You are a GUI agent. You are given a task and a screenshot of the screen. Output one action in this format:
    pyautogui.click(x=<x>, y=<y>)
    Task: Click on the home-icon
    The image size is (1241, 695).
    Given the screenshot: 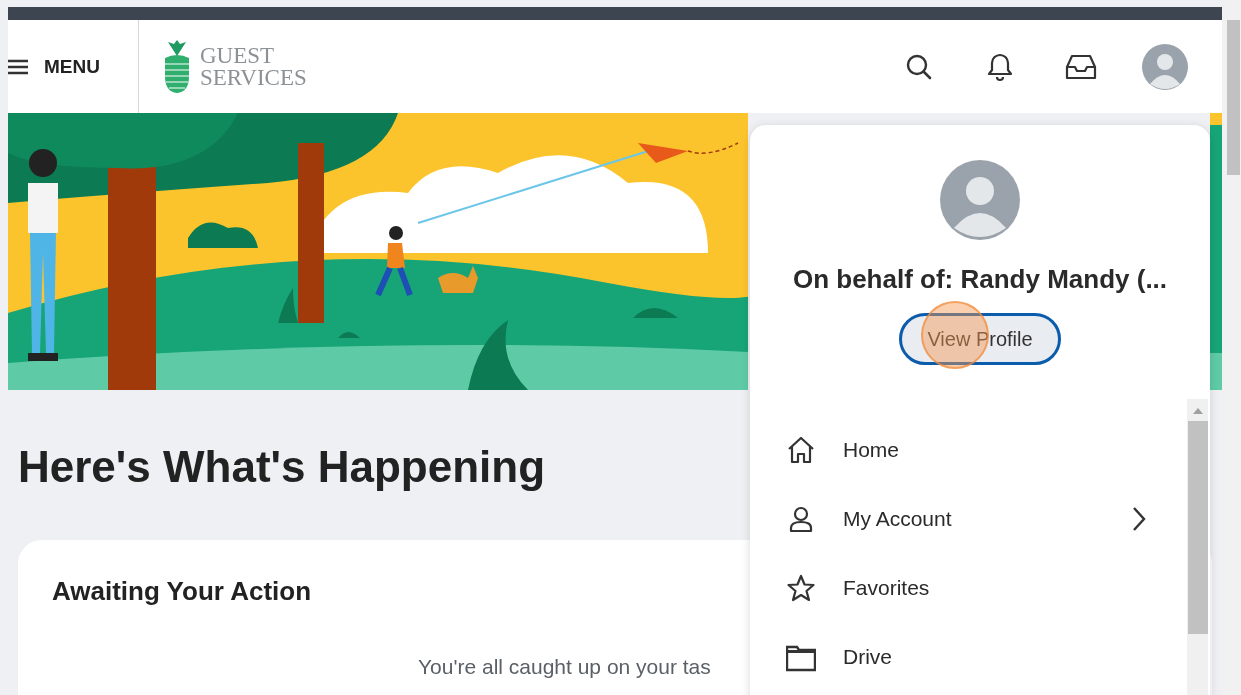 What is the action you would take?
    pyautogui.click(x=801, y=449)
    